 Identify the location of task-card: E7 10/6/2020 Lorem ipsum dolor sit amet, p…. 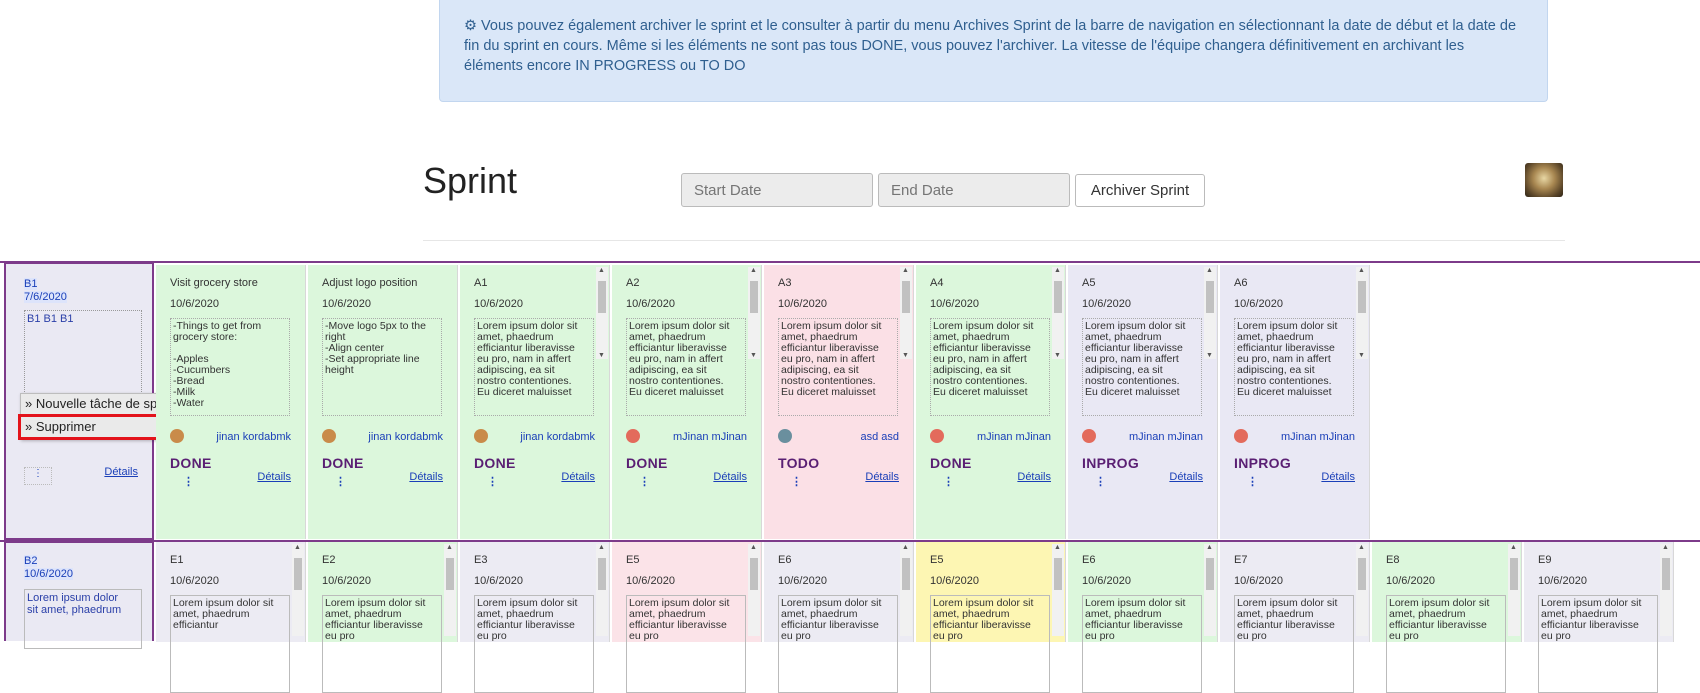
(1295, 617).